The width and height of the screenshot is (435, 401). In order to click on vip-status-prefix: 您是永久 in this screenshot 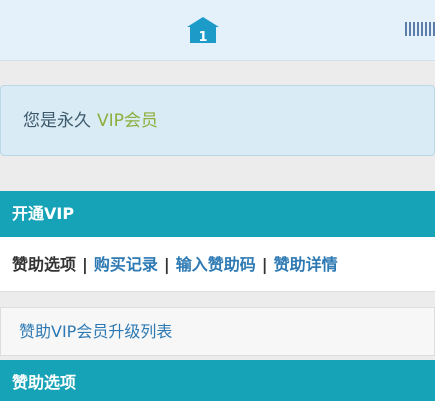, I will do `click(57, 121)`.